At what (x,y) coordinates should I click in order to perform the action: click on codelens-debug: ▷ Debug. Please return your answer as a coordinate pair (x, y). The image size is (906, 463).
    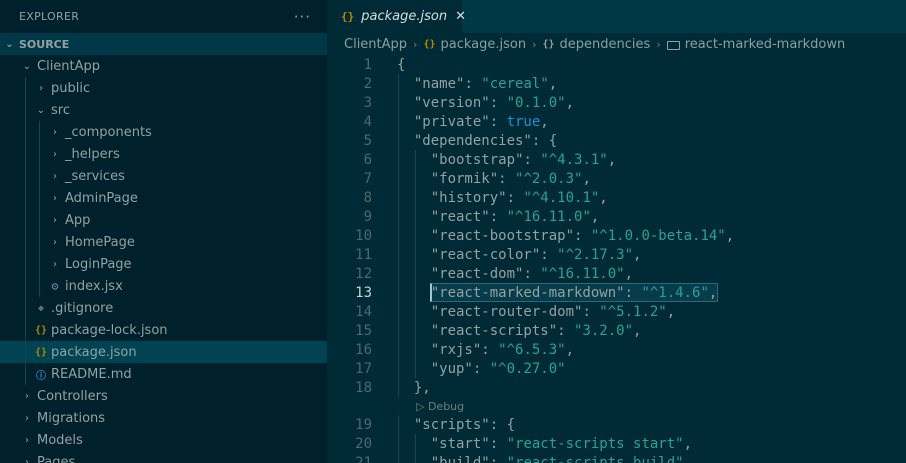
    Looking at the image, I should click on (616, 406).